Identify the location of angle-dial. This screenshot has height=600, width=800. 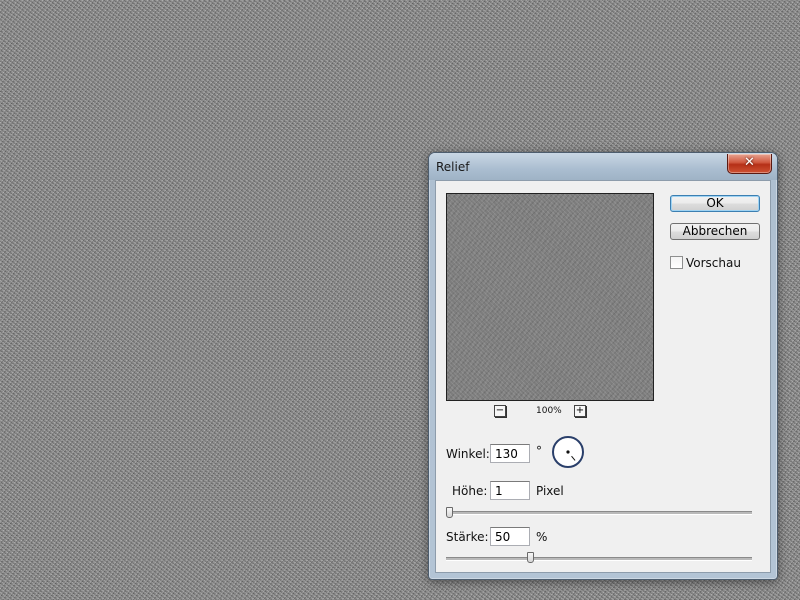
(568, 452).